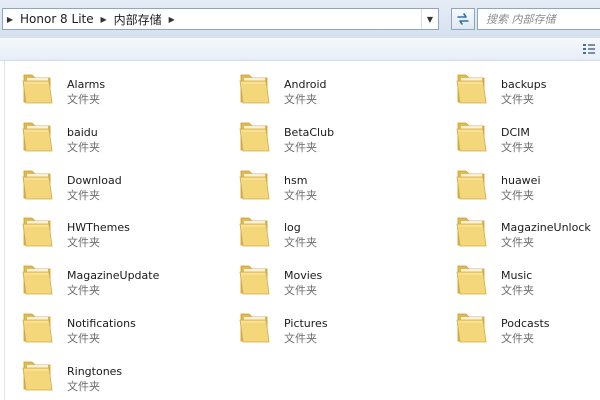  I want to click on folder-name: MagazineUnlock, so click(546, 228).